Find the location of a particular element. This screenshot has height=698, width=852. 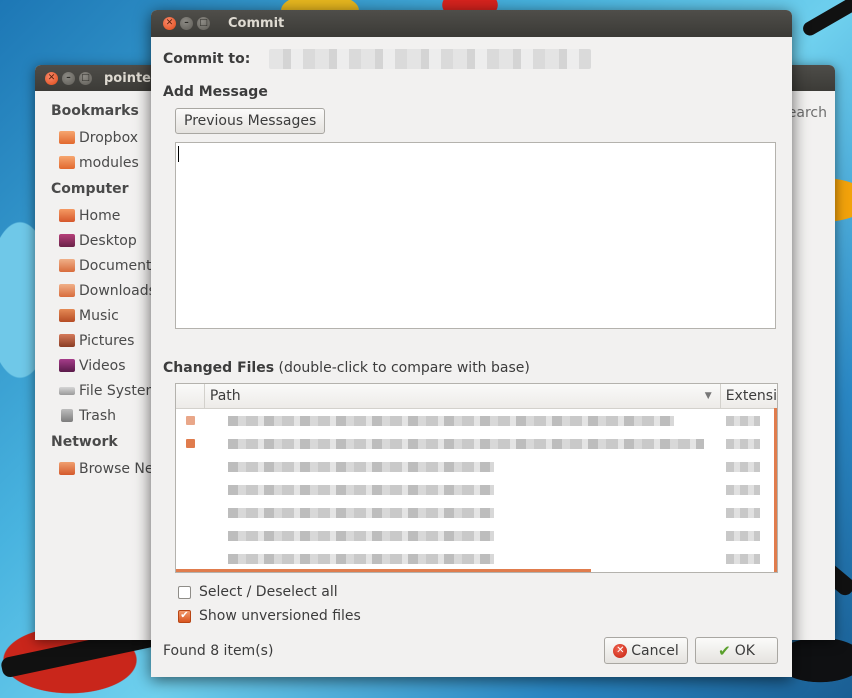

select-all-label: Select / Deselect all is located at coordinates (268, 592).